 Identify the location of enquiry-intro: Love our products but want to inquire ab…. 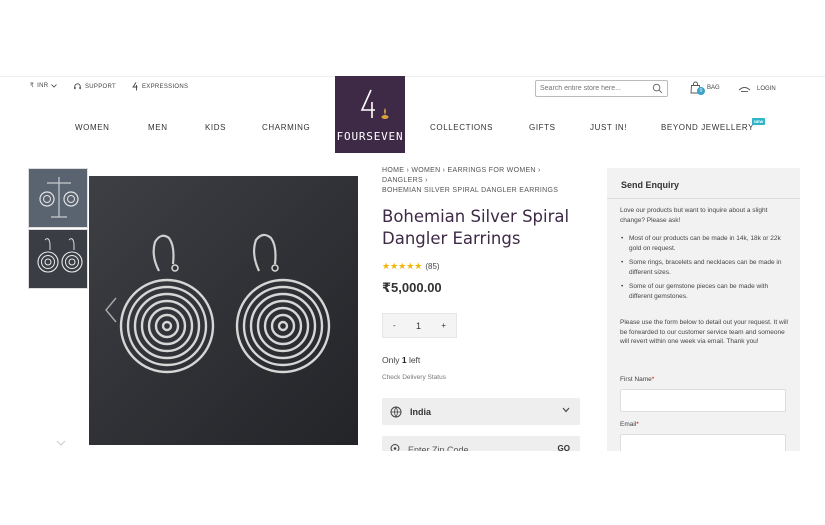
(694, 215).